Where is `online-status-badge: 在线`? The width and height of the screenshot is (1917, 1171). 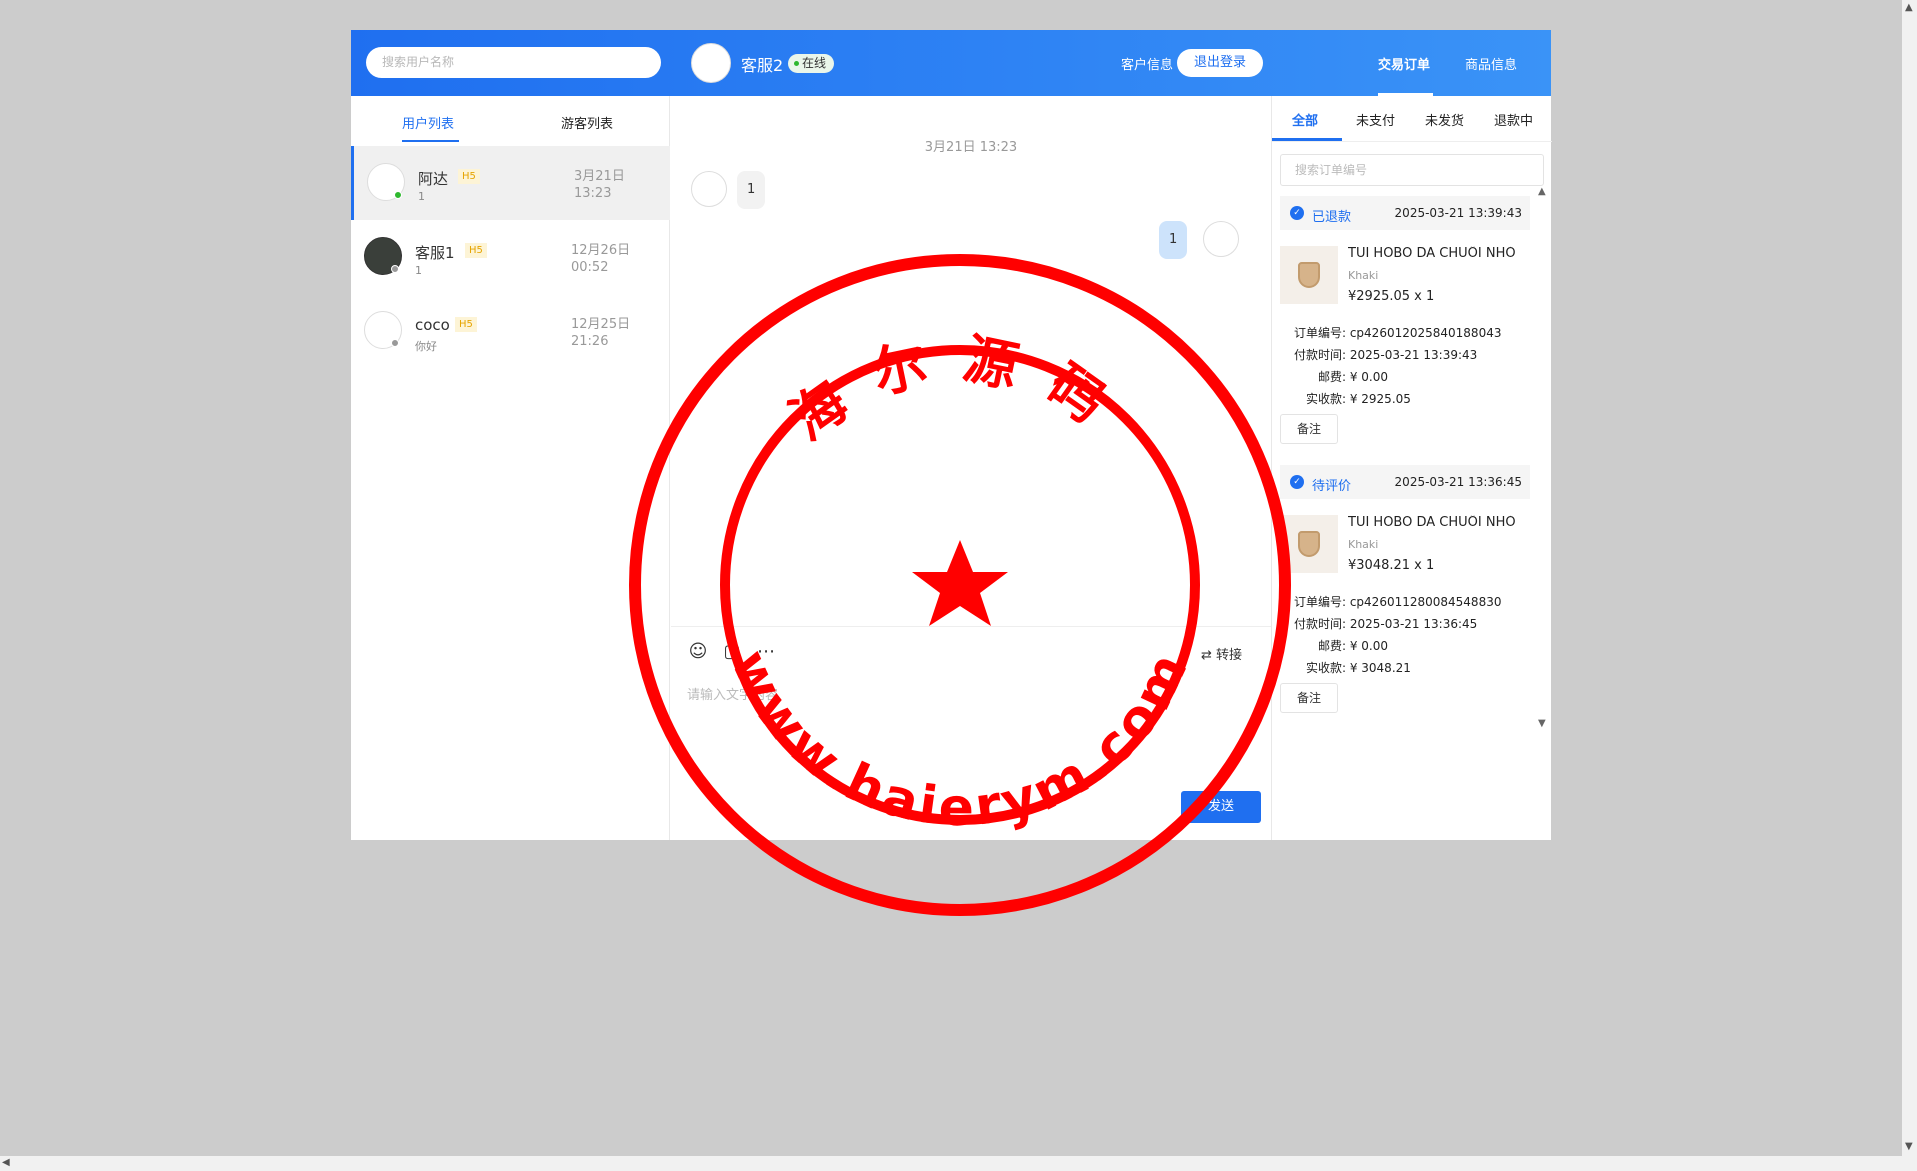 online-status-badge: 在线 is located at coordinates (811, 63).